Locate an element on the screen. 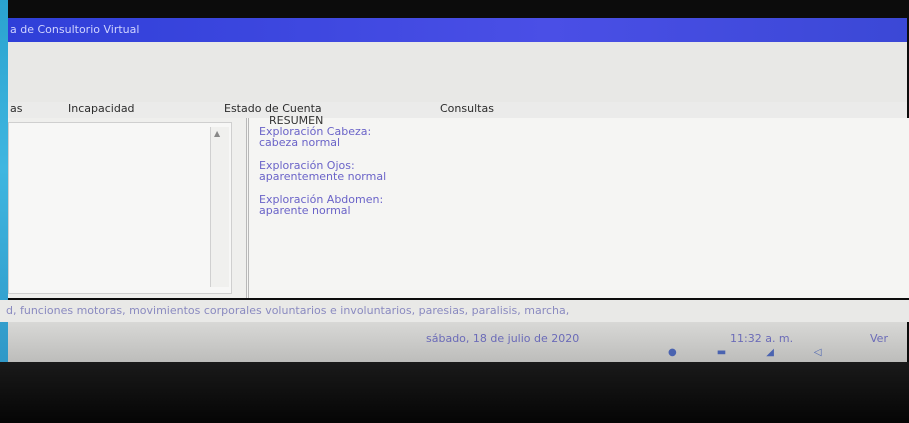 The width and height of the screenshot is (909, 423). resumen-section: Exploración Abdomen: aparente normal is located at coordinates (322, 205).